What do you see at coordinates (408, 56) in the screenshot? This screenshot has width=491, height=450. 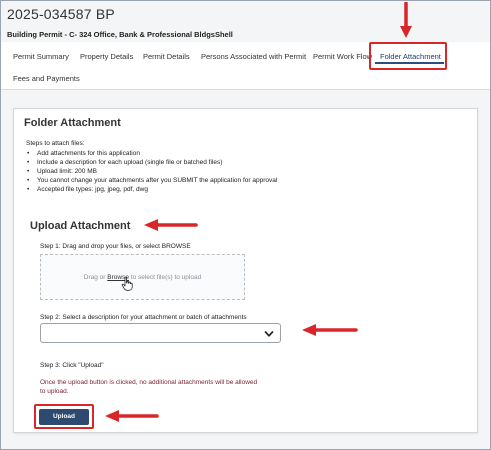 I see `tab-highlight-annotation` at bounding box center [408, 56].